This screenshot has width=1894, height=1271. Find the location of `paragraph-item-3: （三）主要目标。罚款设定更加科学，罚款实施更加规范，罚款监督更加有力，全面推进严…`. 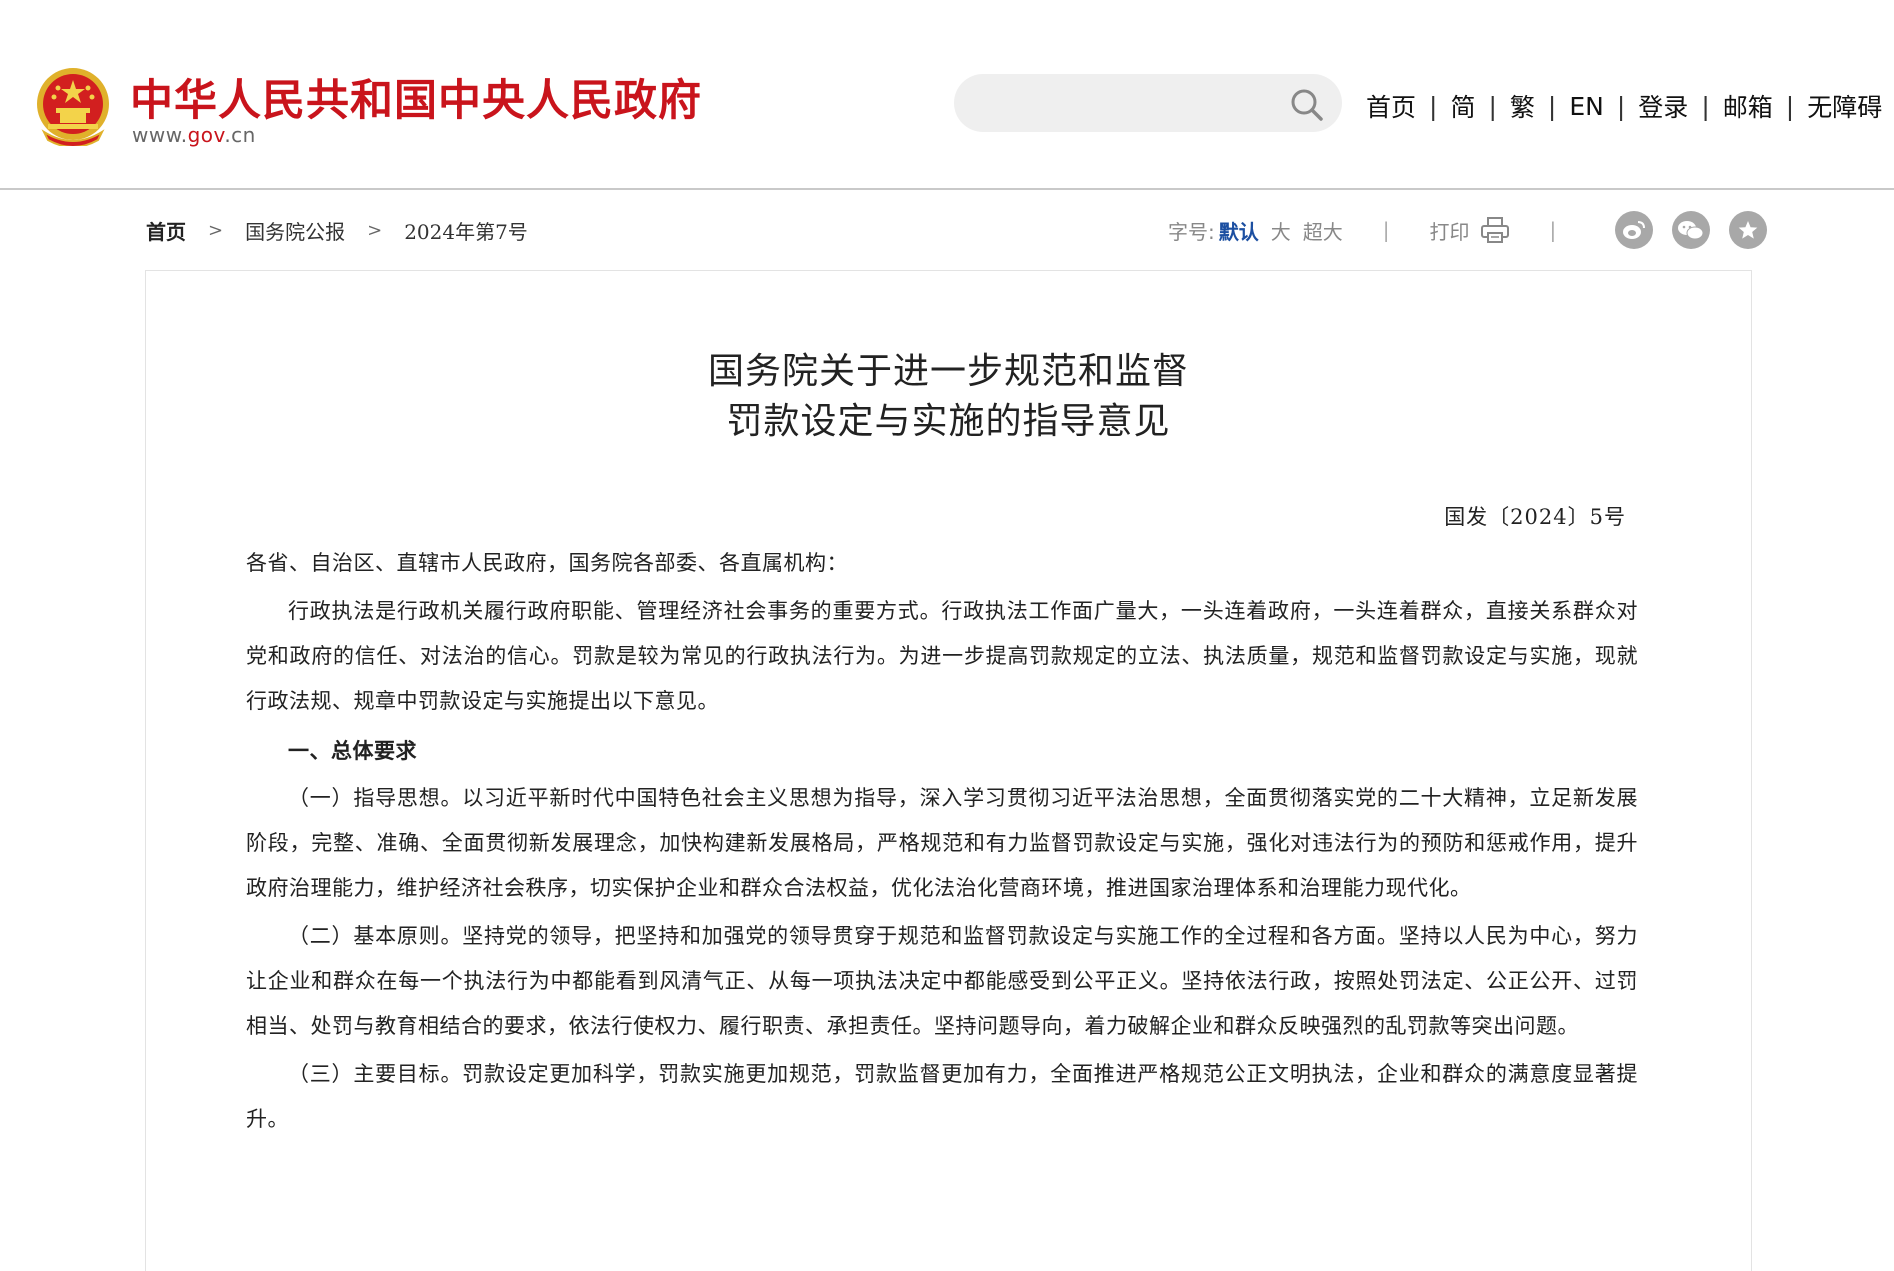

paragraph-item-3: （三）主要目标。罚款设定更加科学，罚款实施更加规范，罚款监督更加有力，全面推进严… is located at coordinates (942, 1096).